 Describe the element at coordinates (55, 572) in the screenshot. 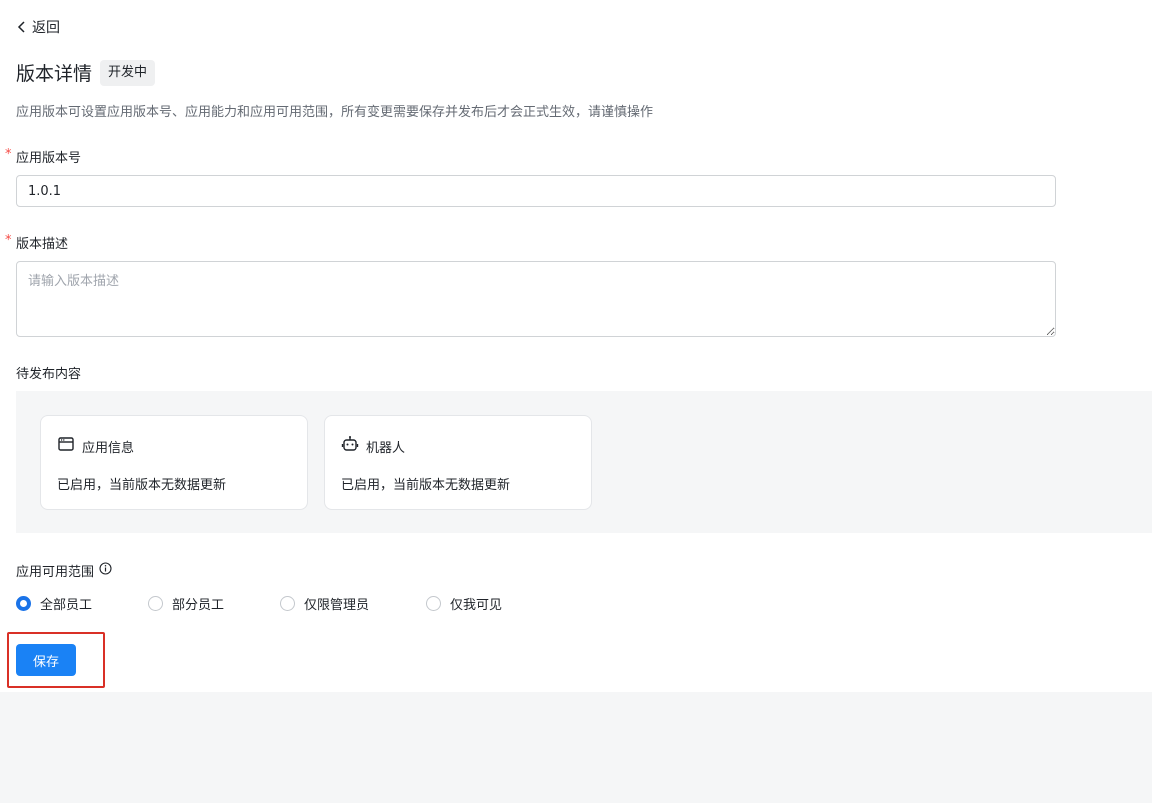

I see `scope-label: 应用可用范围` at that location.